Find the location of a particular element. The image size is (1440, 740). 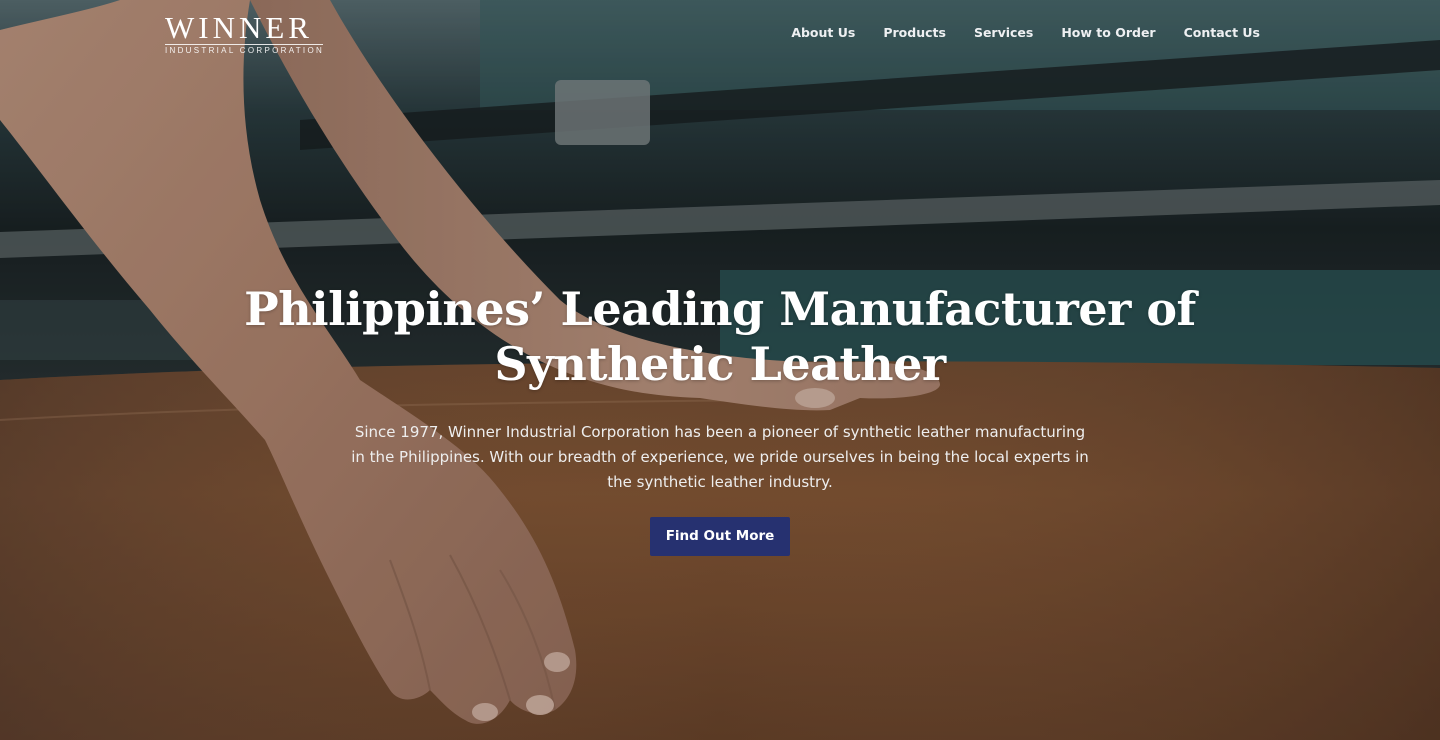

nav-item-contact-us: Contact Us is located at coordinates (1222, 33).